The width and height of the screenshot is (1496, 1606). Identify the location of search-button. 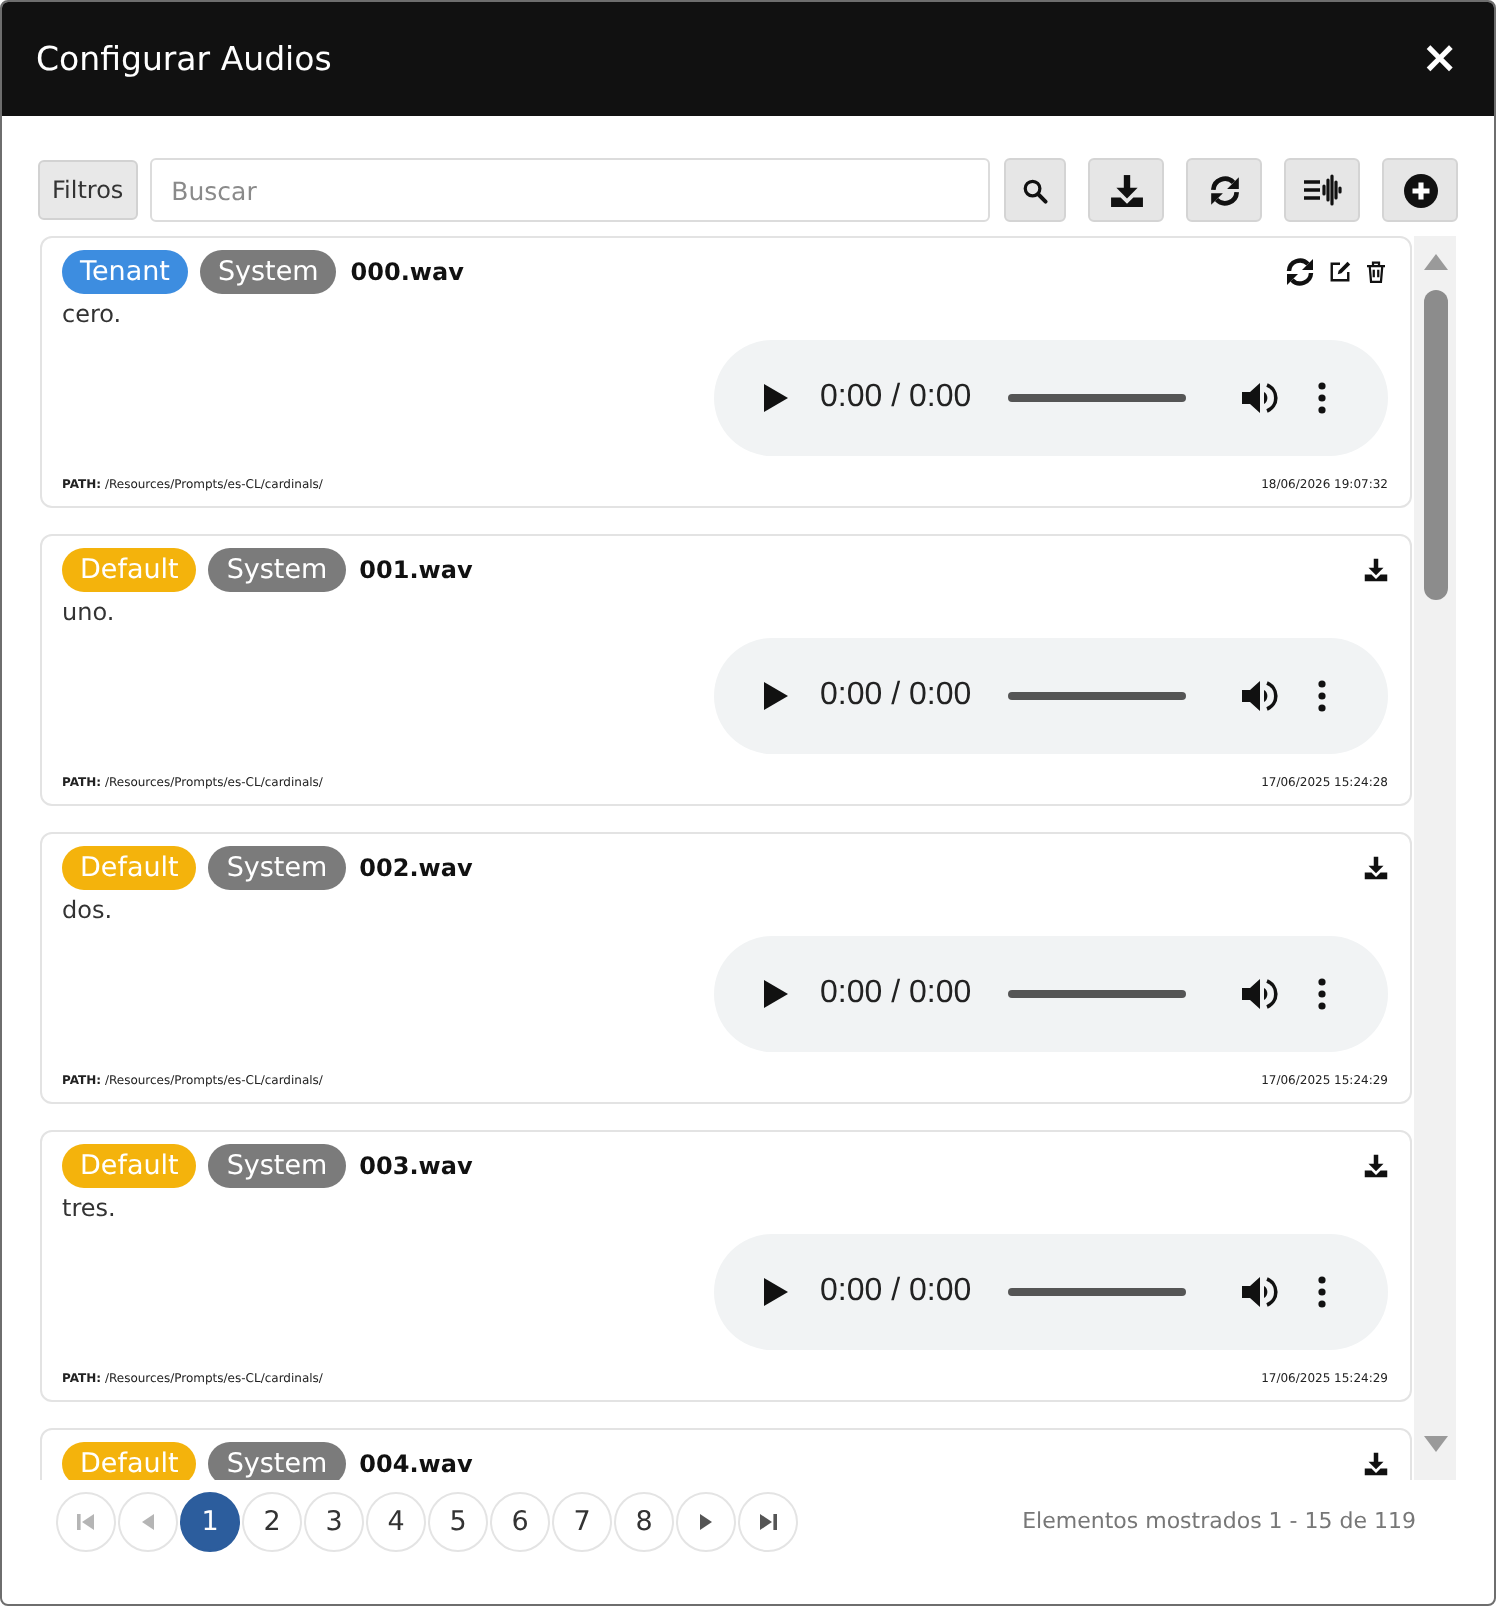
(1035, 190).